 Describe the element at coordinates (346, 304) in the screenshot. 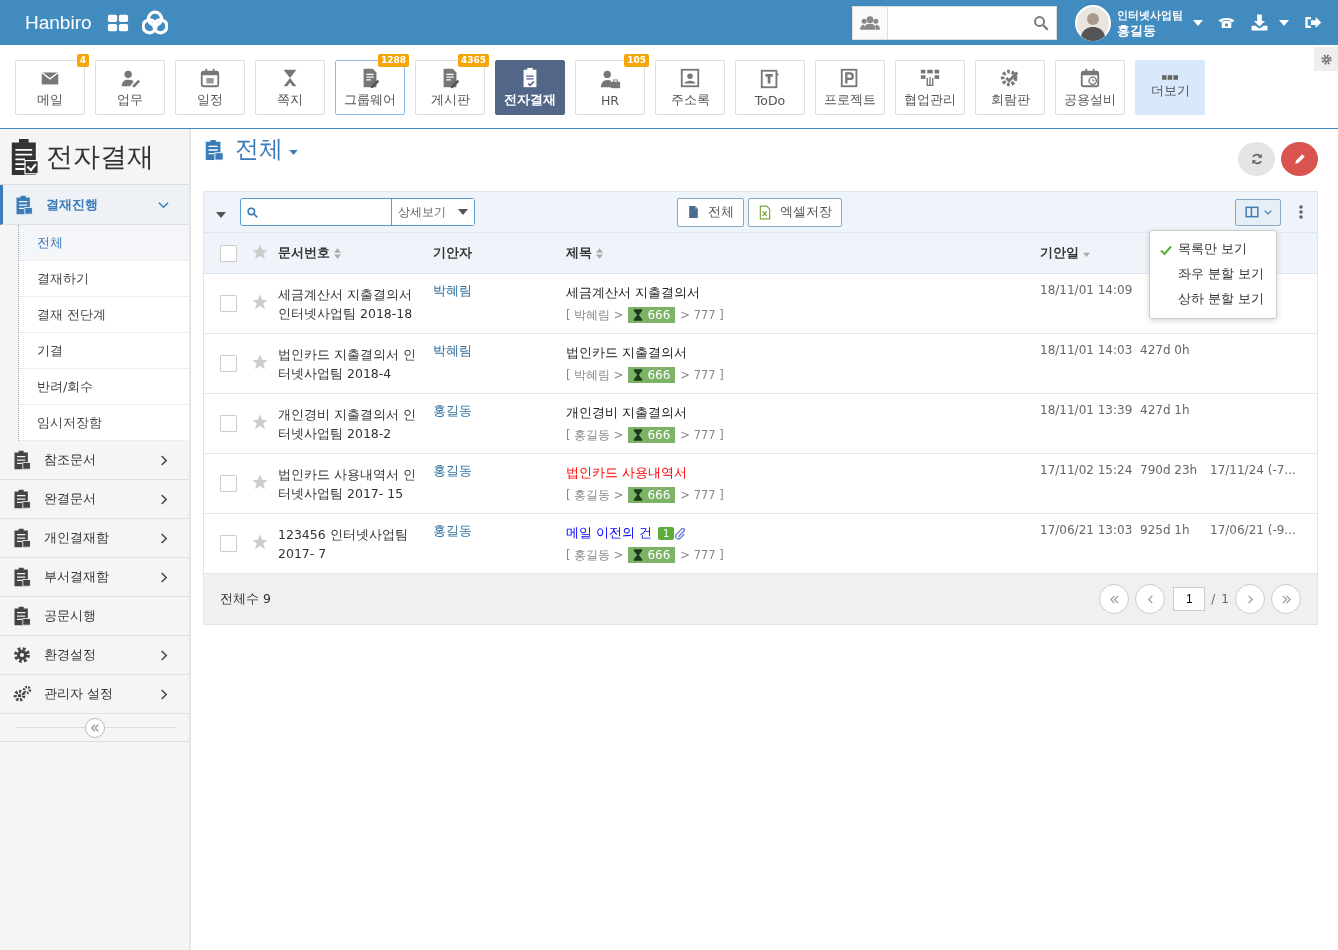

I see `table-cell-text: 세금계산서 지출결의서 인터넷사업팀 2018-18` at that location.